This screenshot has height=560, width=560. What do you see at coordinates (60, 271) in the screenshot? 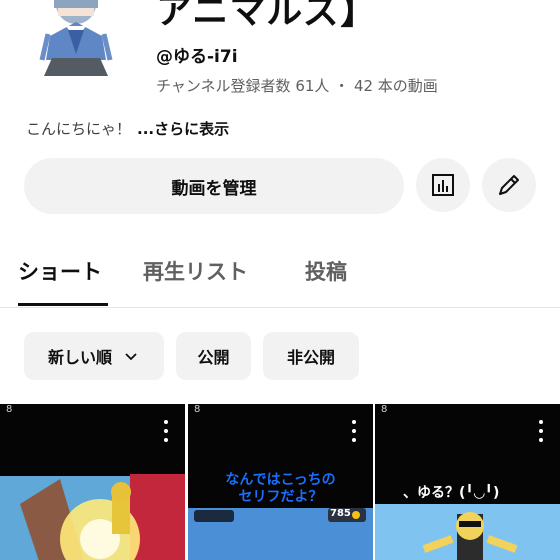
I see `tab-shorts: ショート` at bounding box center [60, 271].